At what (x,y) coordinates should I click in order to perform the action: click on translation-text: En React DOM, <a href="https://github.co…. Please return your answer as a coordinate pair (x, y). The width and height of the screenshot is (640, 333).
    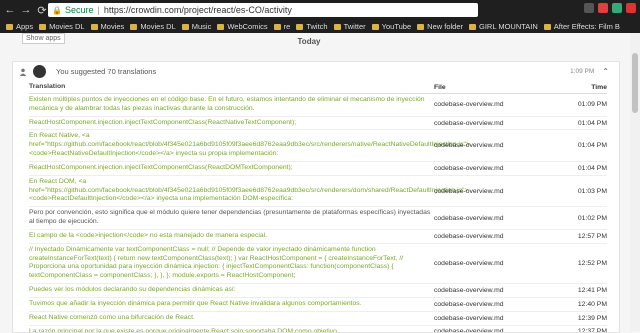
    Looking at the image, I should click on (248, 191).